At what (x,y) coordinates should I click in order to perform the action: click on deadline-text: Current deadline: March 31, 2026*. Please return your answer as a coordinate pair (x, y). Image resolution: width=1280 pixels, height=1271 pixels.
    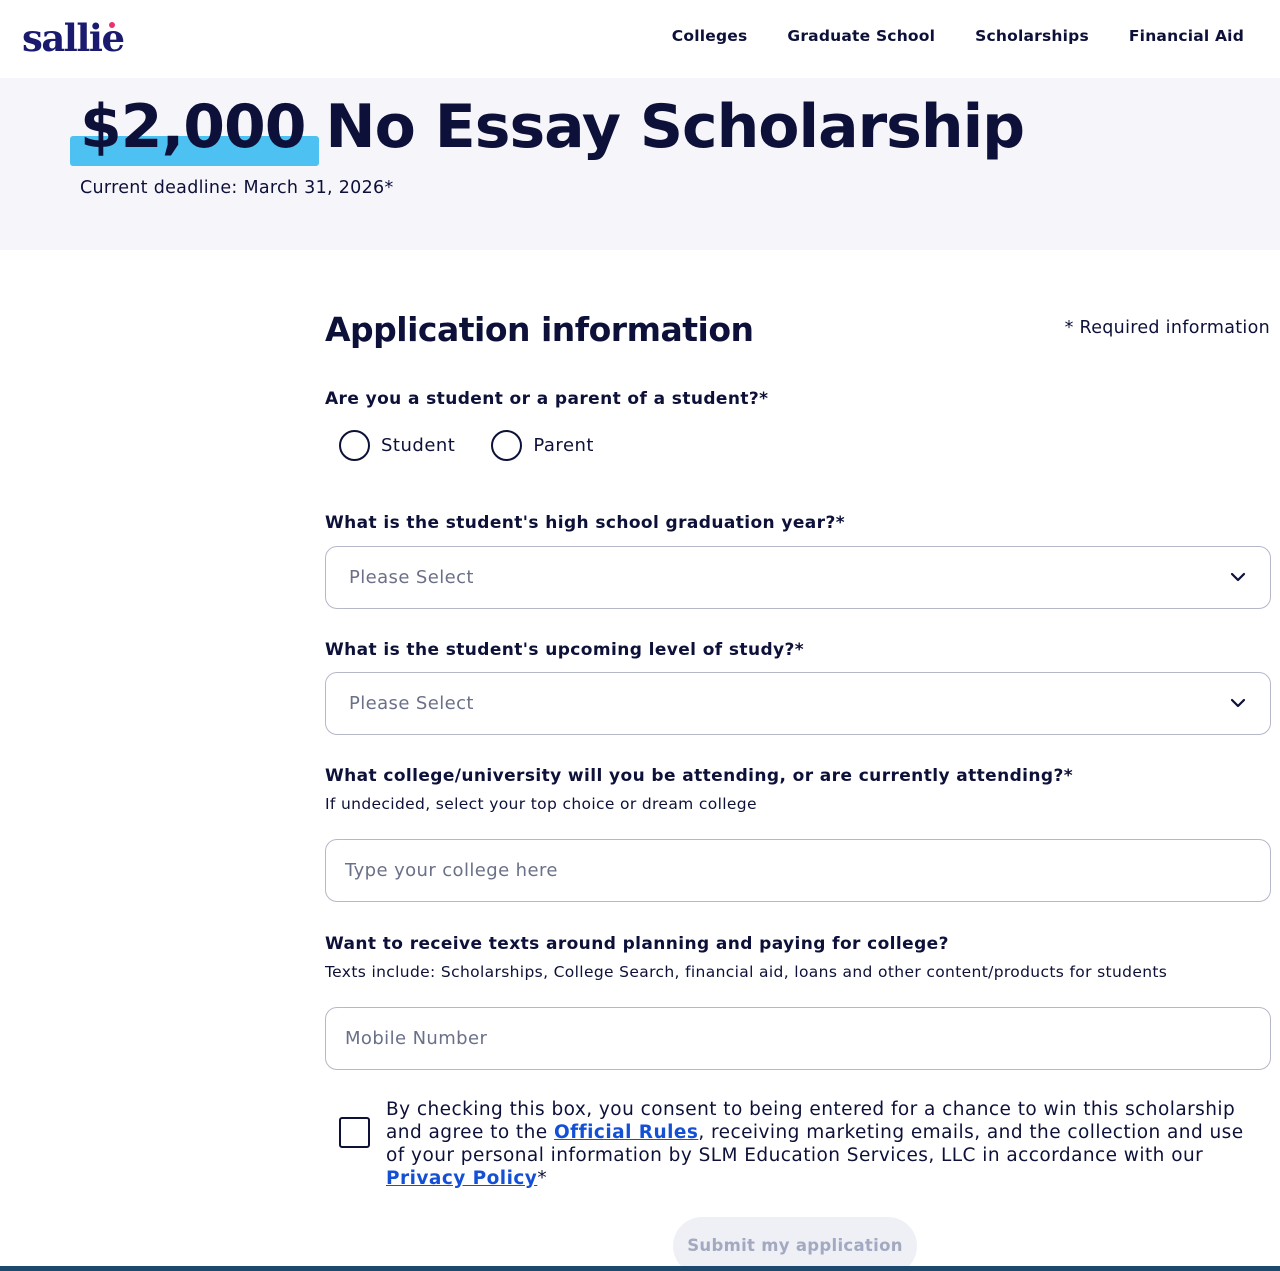
    Looking at the image, I should click on (237, 188).